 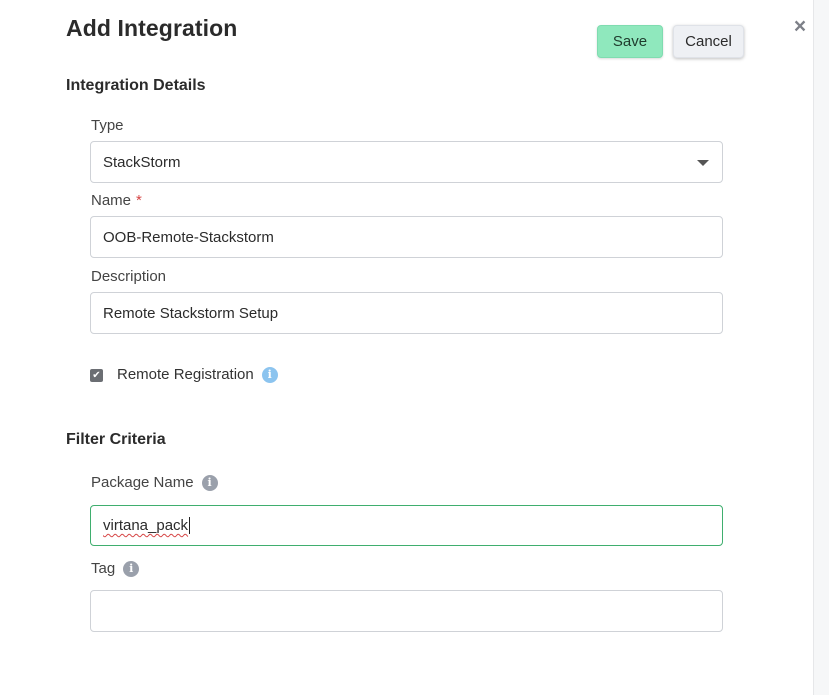 What do you see at coordinates (630, 41) in the screenshot?
I see `save-button: Save` at bounding box center [630, 41].